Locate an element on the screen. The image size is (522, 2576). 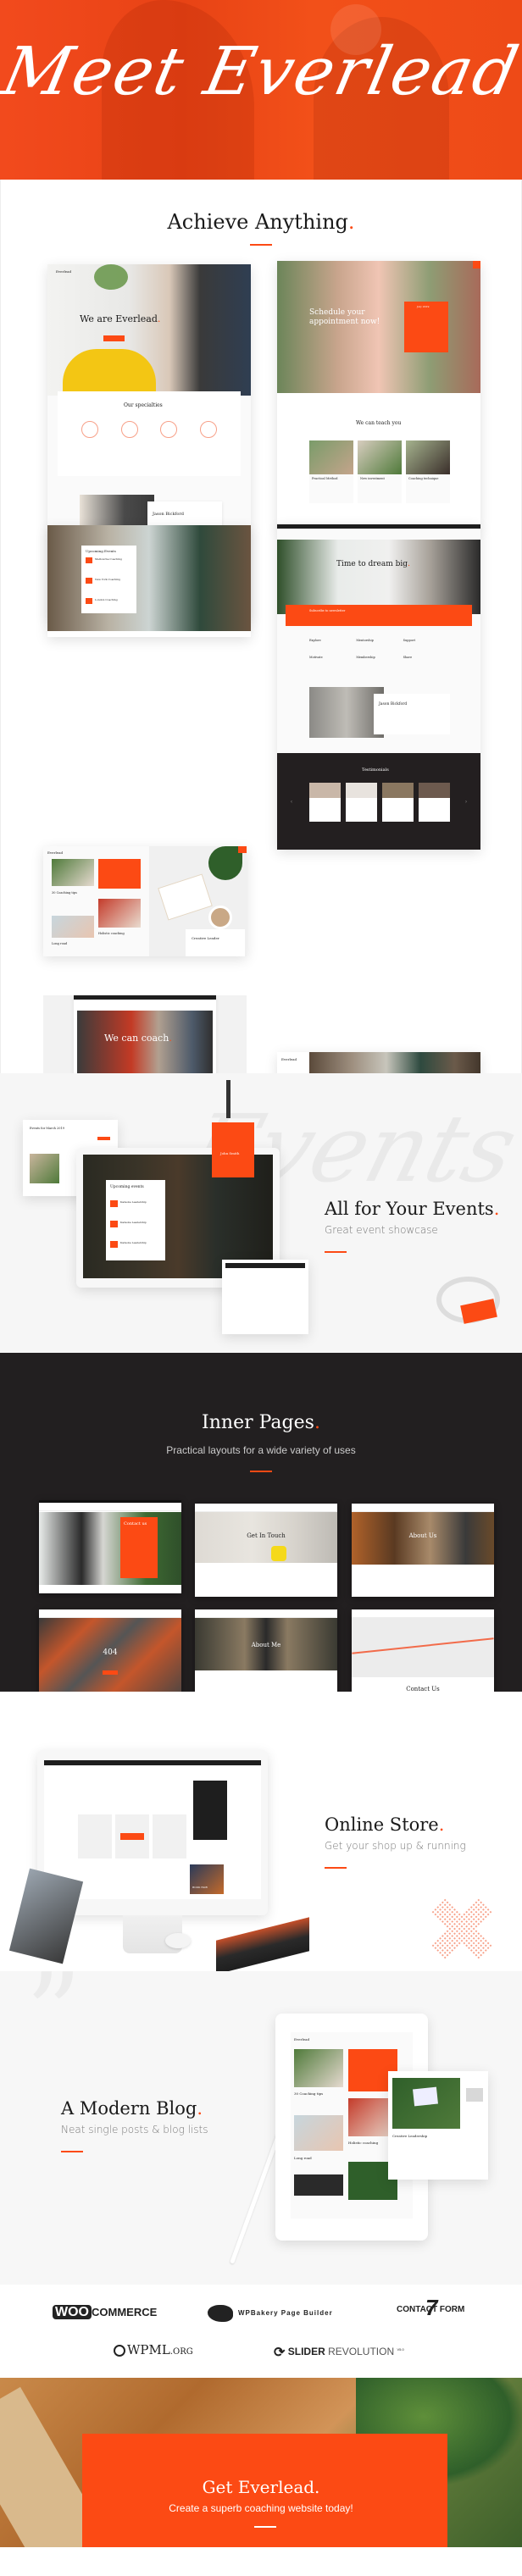
feature-title: Mentorship is located at coordinates (365, 640).